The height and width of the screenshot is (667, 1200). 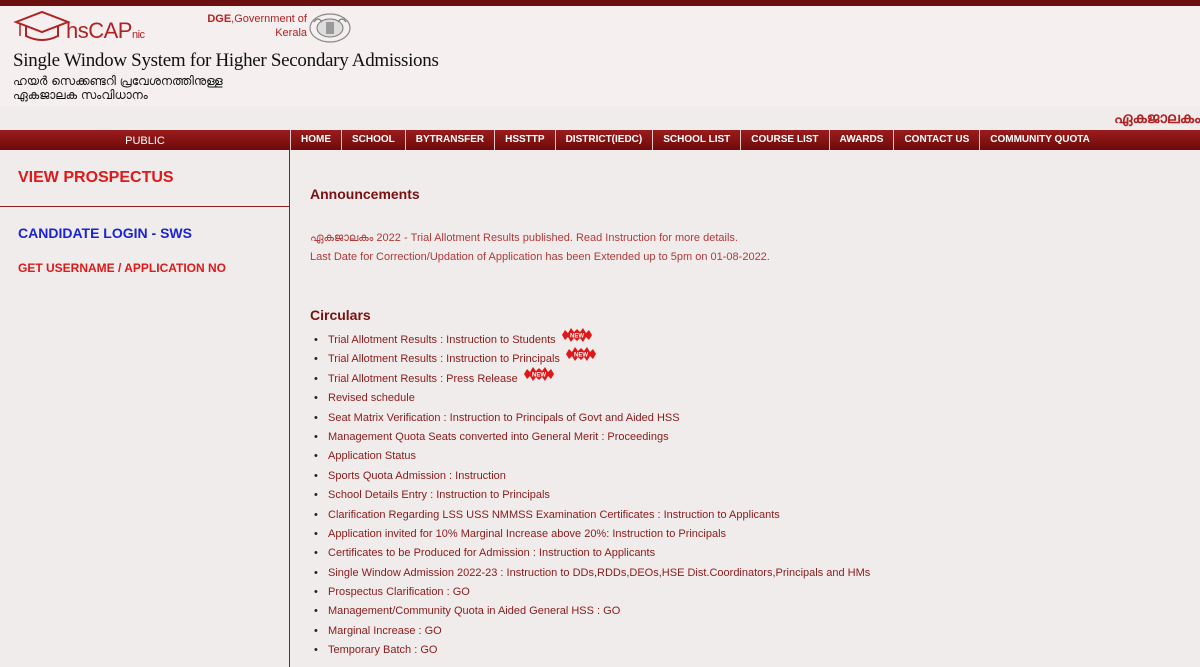 I want to click on nav-school-list: SCHOOL LIST, so click(x=696, y=140).